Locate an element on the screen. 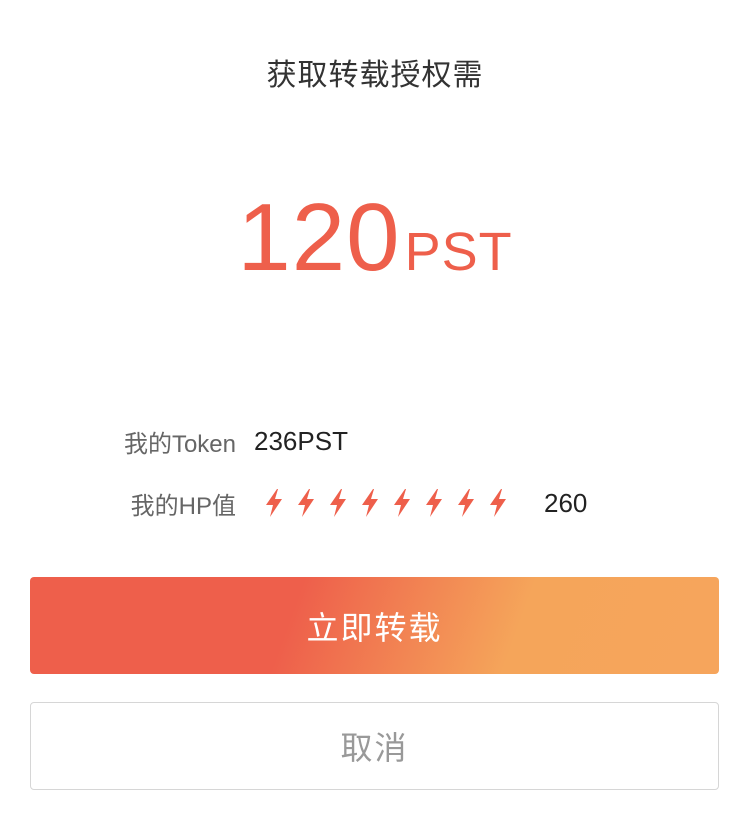 The width and height of the screenshot is (750, 833). confirm-repost-button: 立即转载 is located at coordinates (374, 625).